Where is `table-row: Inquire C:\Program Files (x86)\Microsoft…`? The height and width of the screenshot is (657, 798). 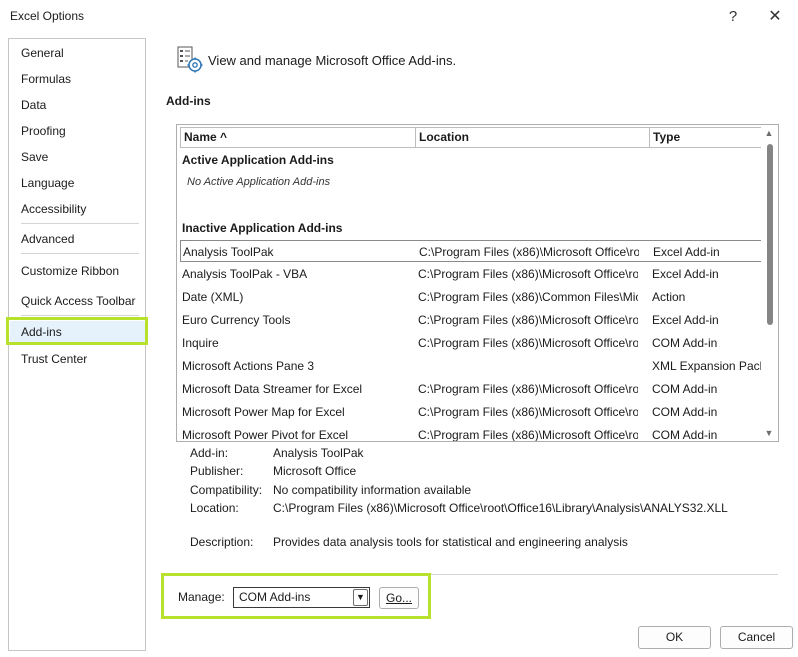
table-row: Inquire C:\Program Files (x86)\Microsoft… is located at coordinates (471, 343).